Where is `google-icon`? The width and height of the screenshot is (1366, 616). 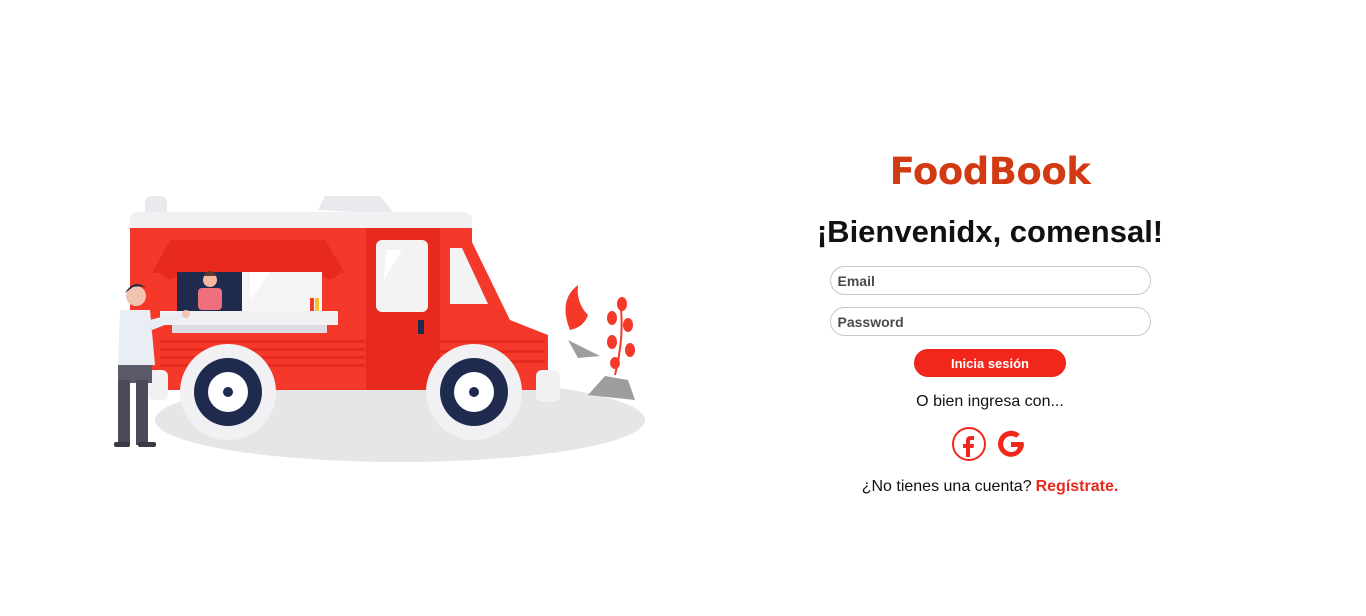 google-icon is located at coordinates (1011, 443).